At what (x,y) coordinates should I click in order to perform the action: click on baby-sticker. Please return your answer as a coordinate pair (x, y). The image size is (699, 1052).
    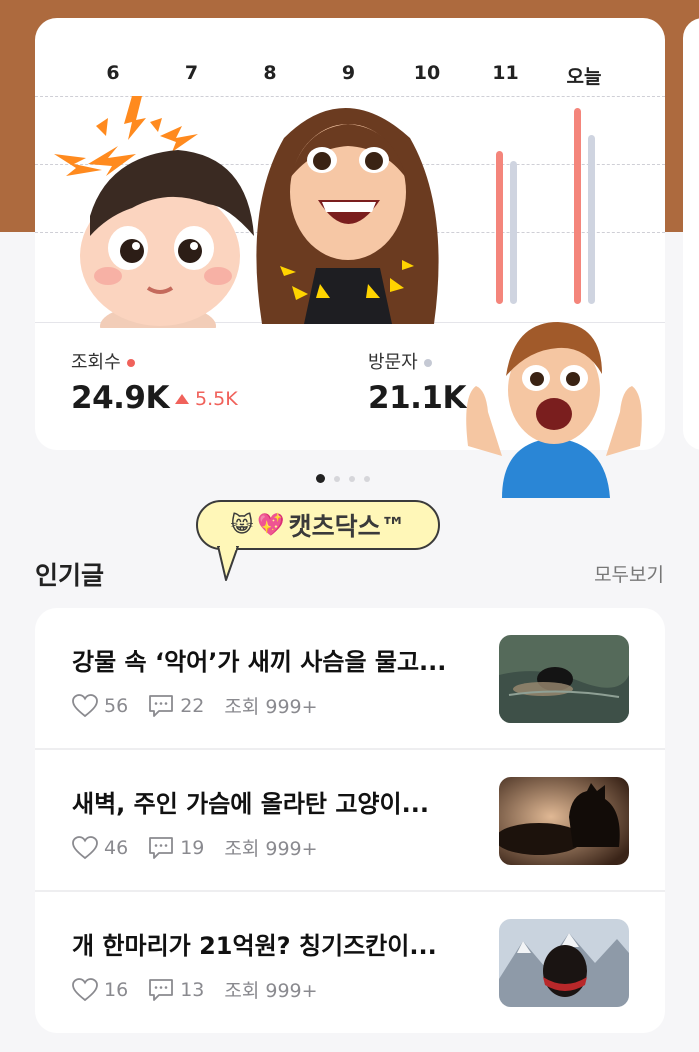
    Looking at the image, I should click on (154, 212).